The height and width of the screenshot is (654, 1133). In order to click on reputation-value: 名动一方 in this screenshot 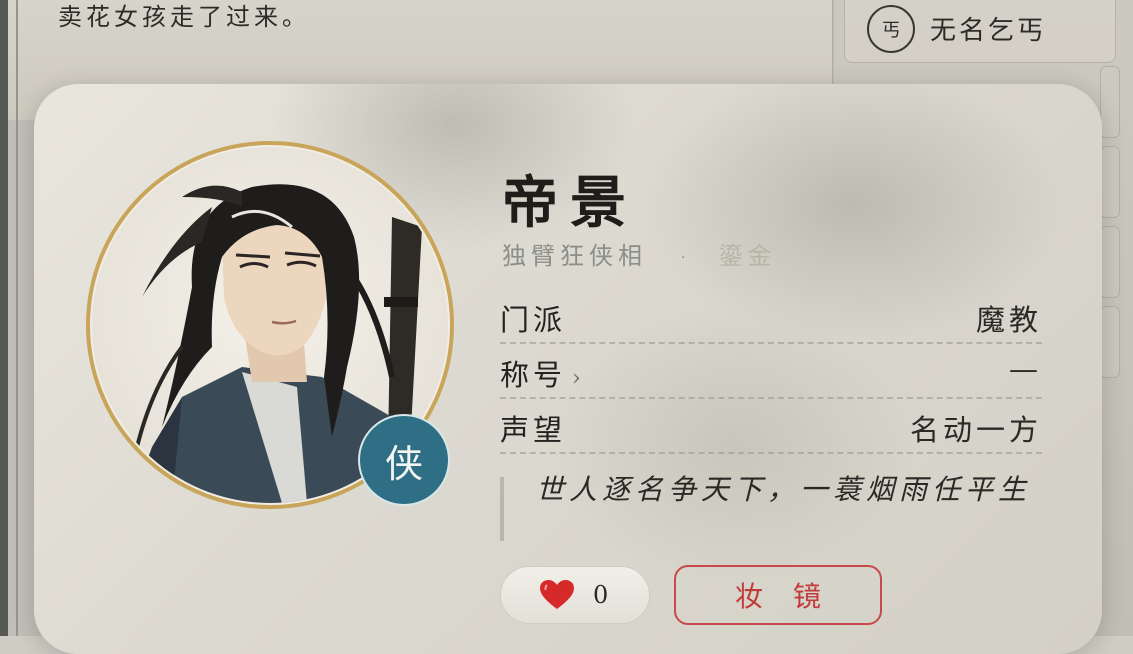, I will do `click(975, 430)`.